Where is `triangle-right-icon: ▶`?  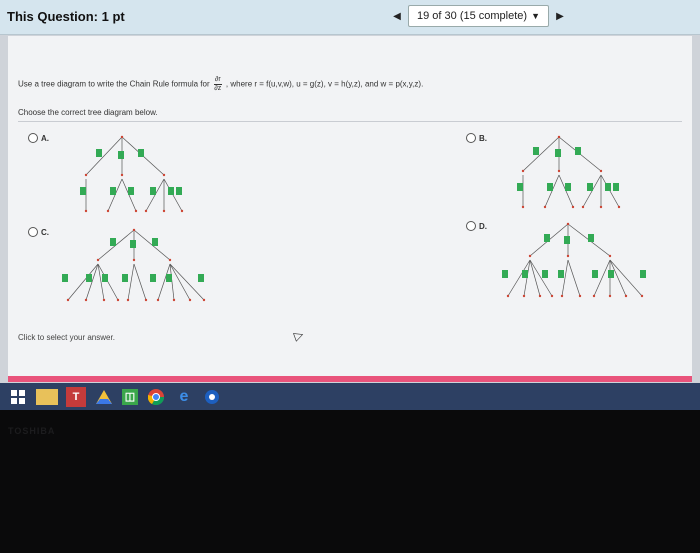 triangle-right-icon: ▶ is located at coordinates (560, 16).